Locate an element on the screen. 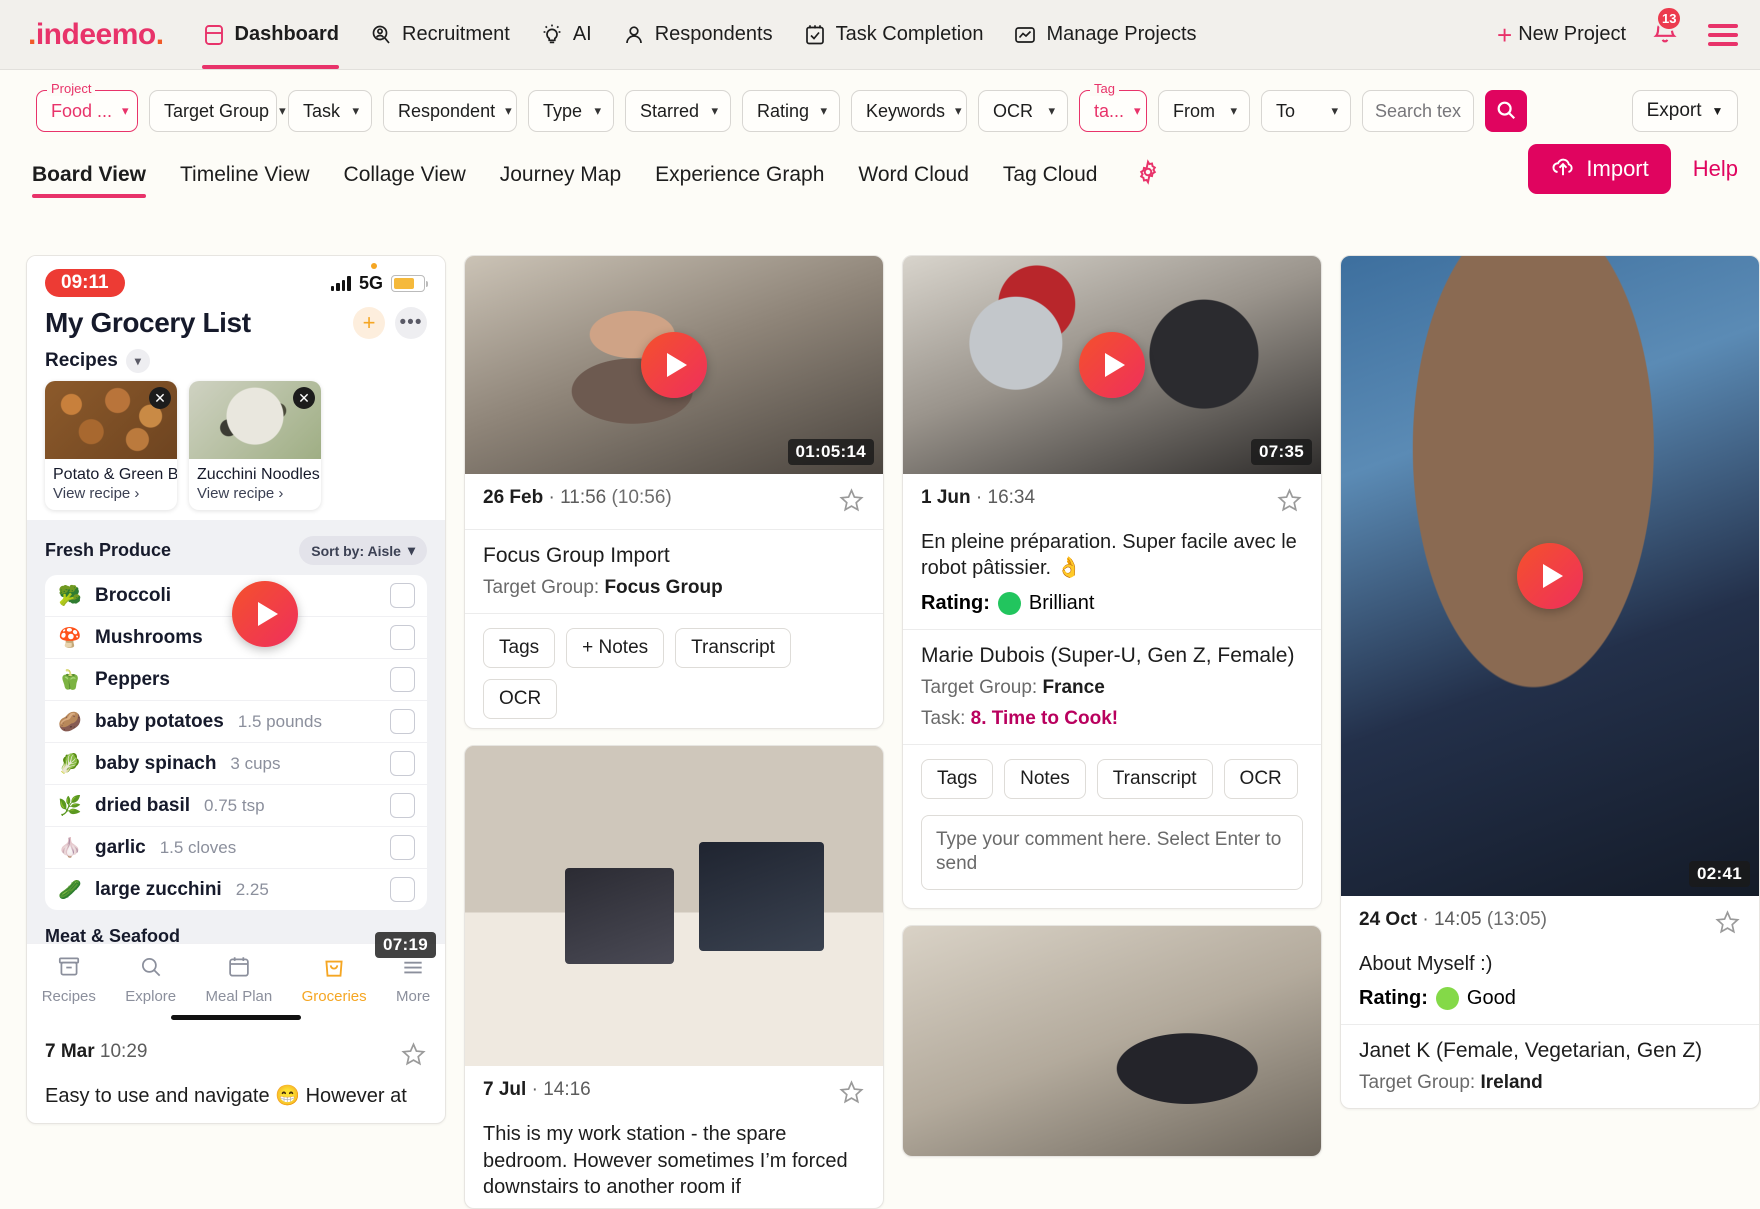 The height and width of the screenshot is (1209, 1760). target-group-filter-select: Target Group ▾ is located at coordinates (217, 111).